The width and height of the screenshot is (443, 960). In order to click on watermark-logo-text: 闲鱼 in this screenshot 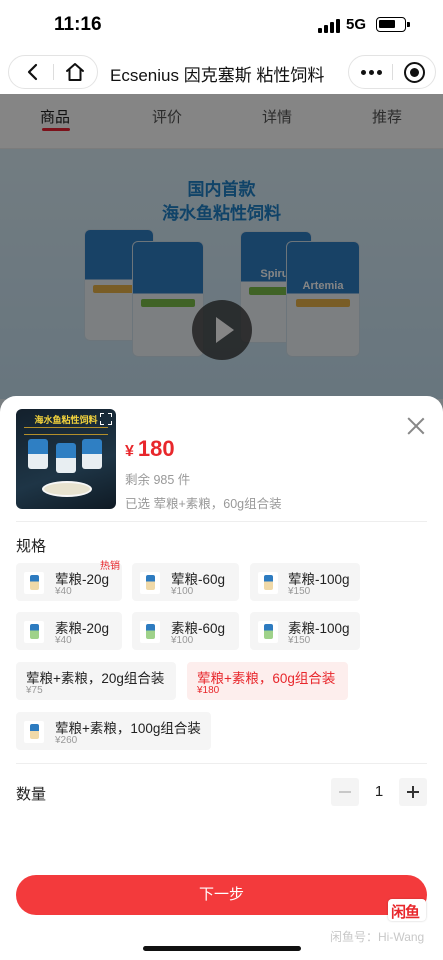, I will do `click(405, 912)`.